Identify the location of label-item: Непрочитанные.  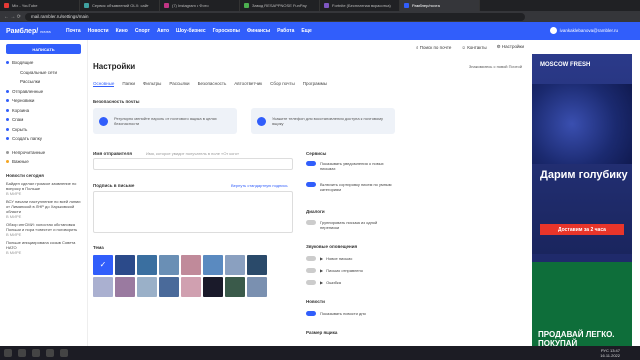
(43, 153).